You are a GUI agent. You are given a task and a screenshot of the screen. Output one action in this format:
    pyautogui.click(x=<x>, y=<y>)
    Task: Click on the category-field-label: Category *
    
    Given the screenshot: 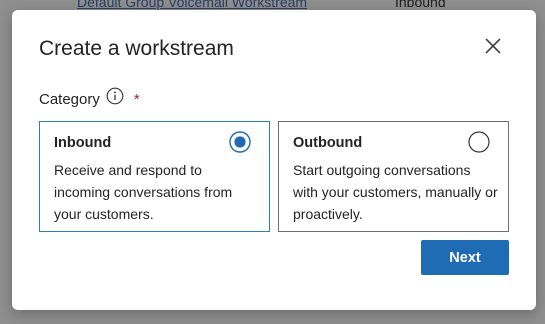 What is the action you would take?
    pyautogui.click(x=89, y=98)
    